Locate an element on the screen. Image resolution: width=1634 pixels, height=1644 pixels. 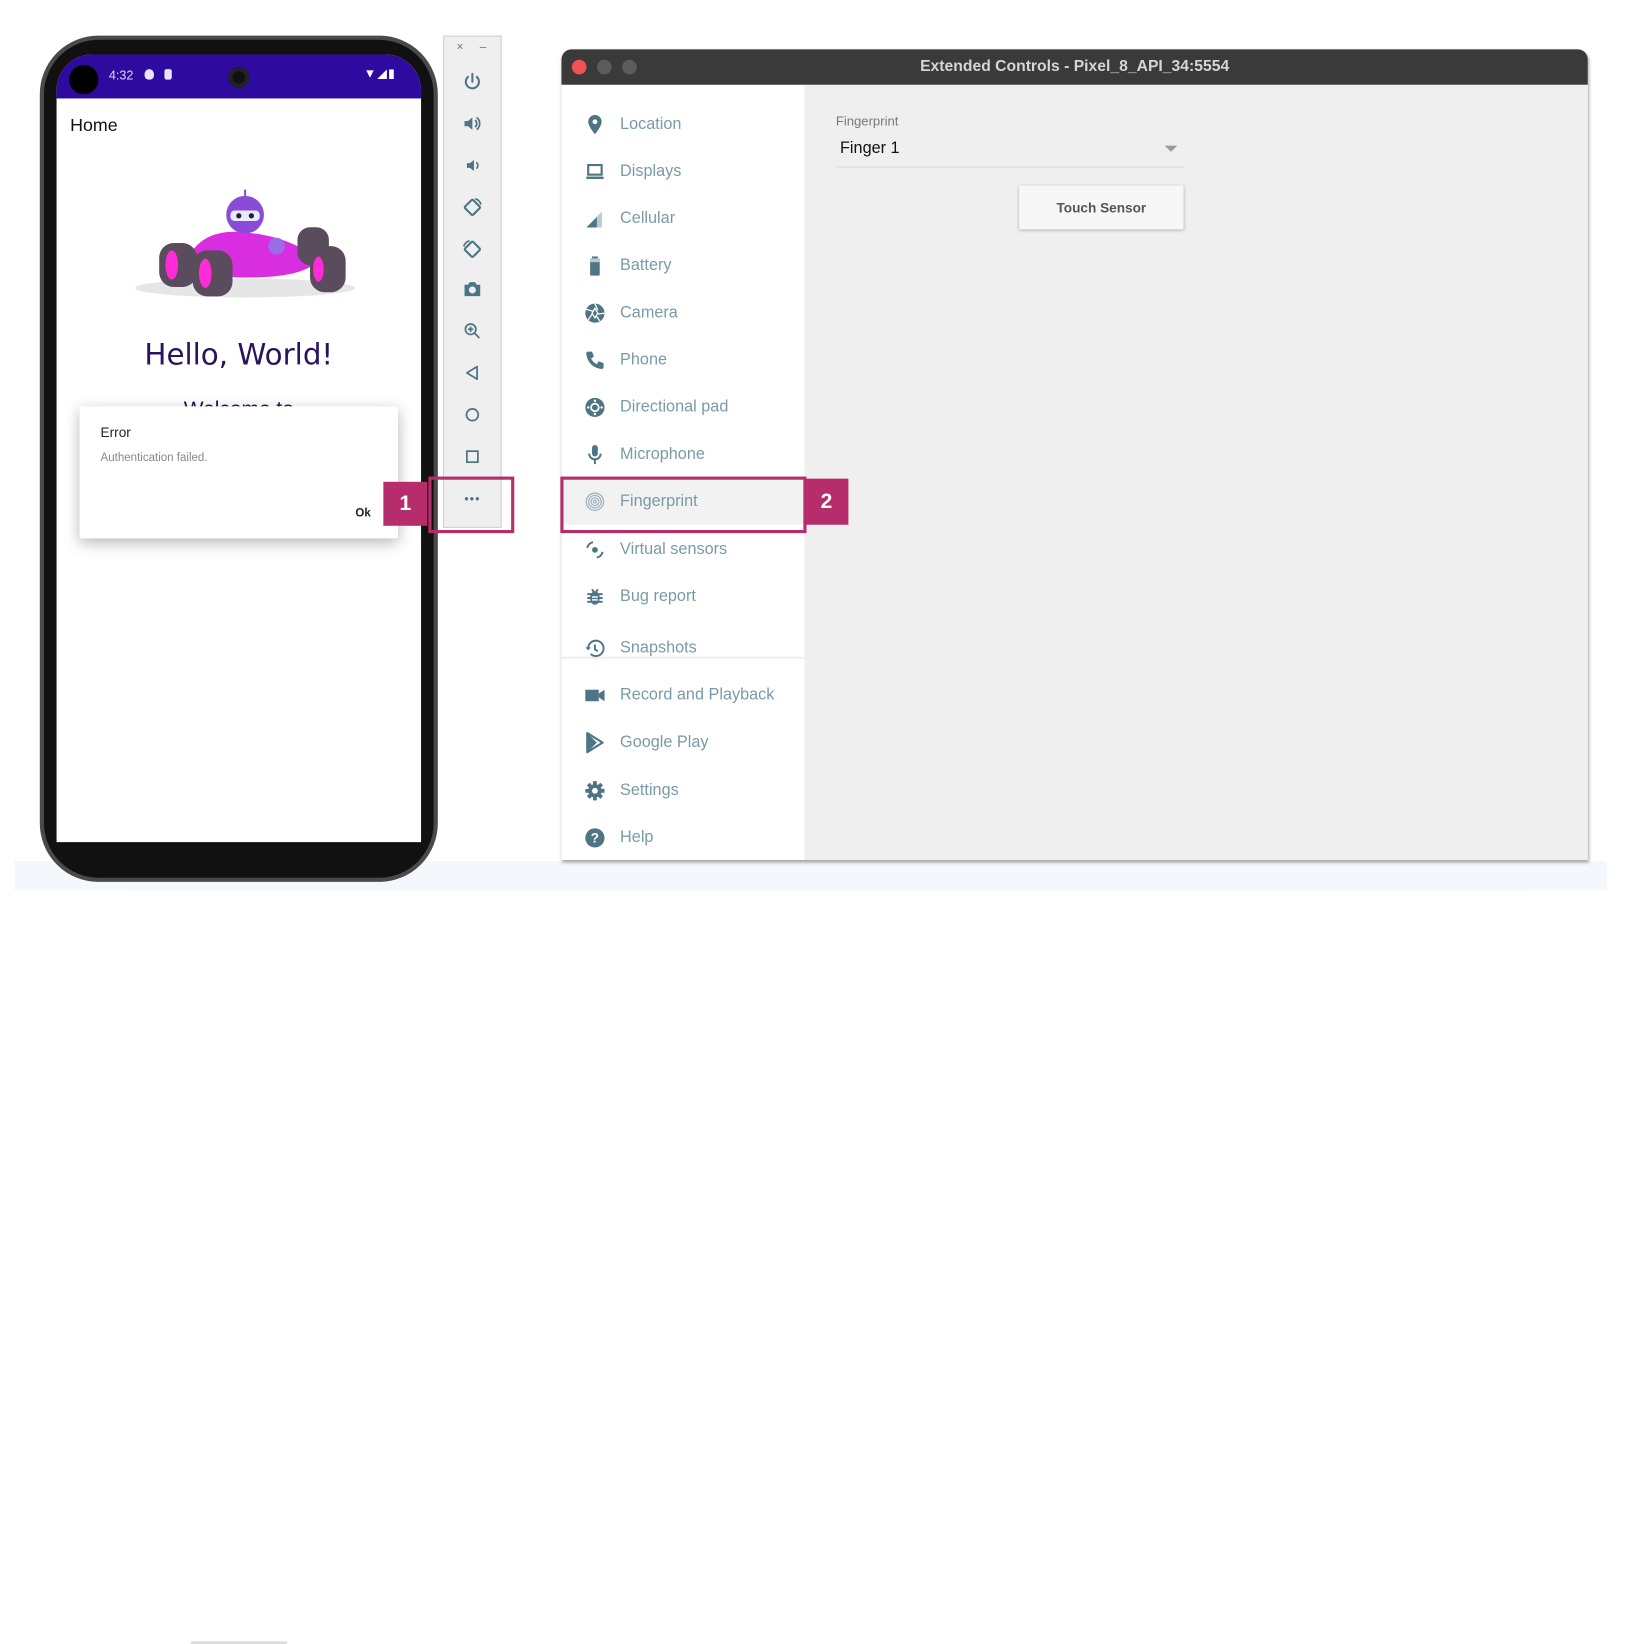
zoom-in-icon is located at coordinates (472, 331).